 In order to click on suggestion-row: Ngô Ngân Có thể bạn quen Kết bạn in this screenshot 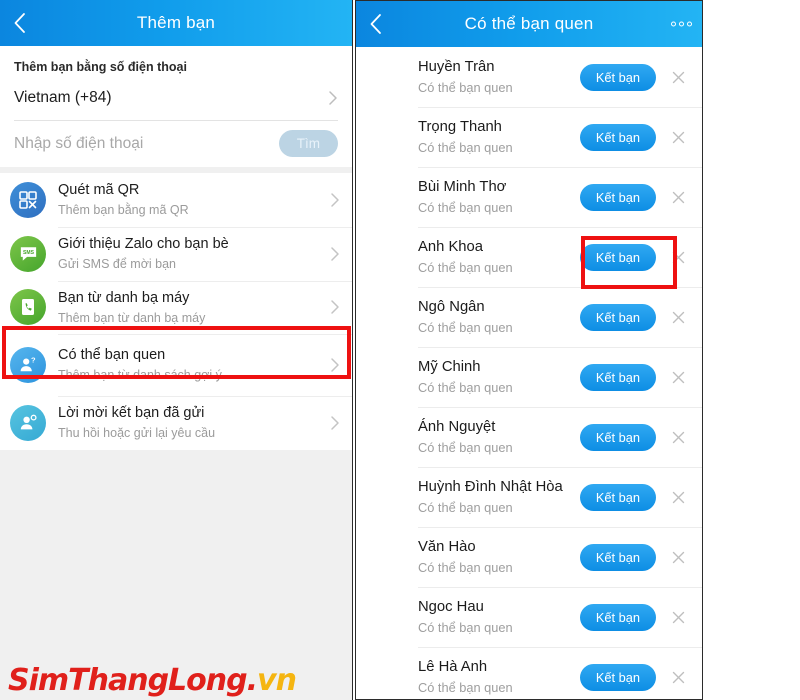, I will do `click(529, 317)`.